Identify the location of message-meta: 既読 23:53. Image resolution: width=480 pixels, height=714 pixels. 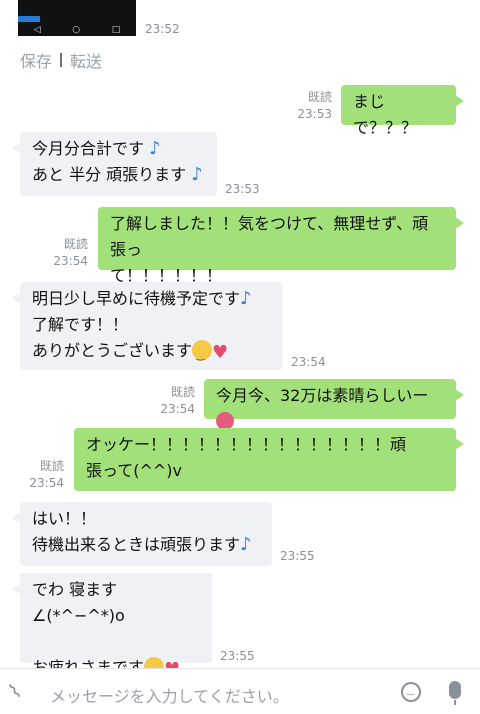
(307, 106).